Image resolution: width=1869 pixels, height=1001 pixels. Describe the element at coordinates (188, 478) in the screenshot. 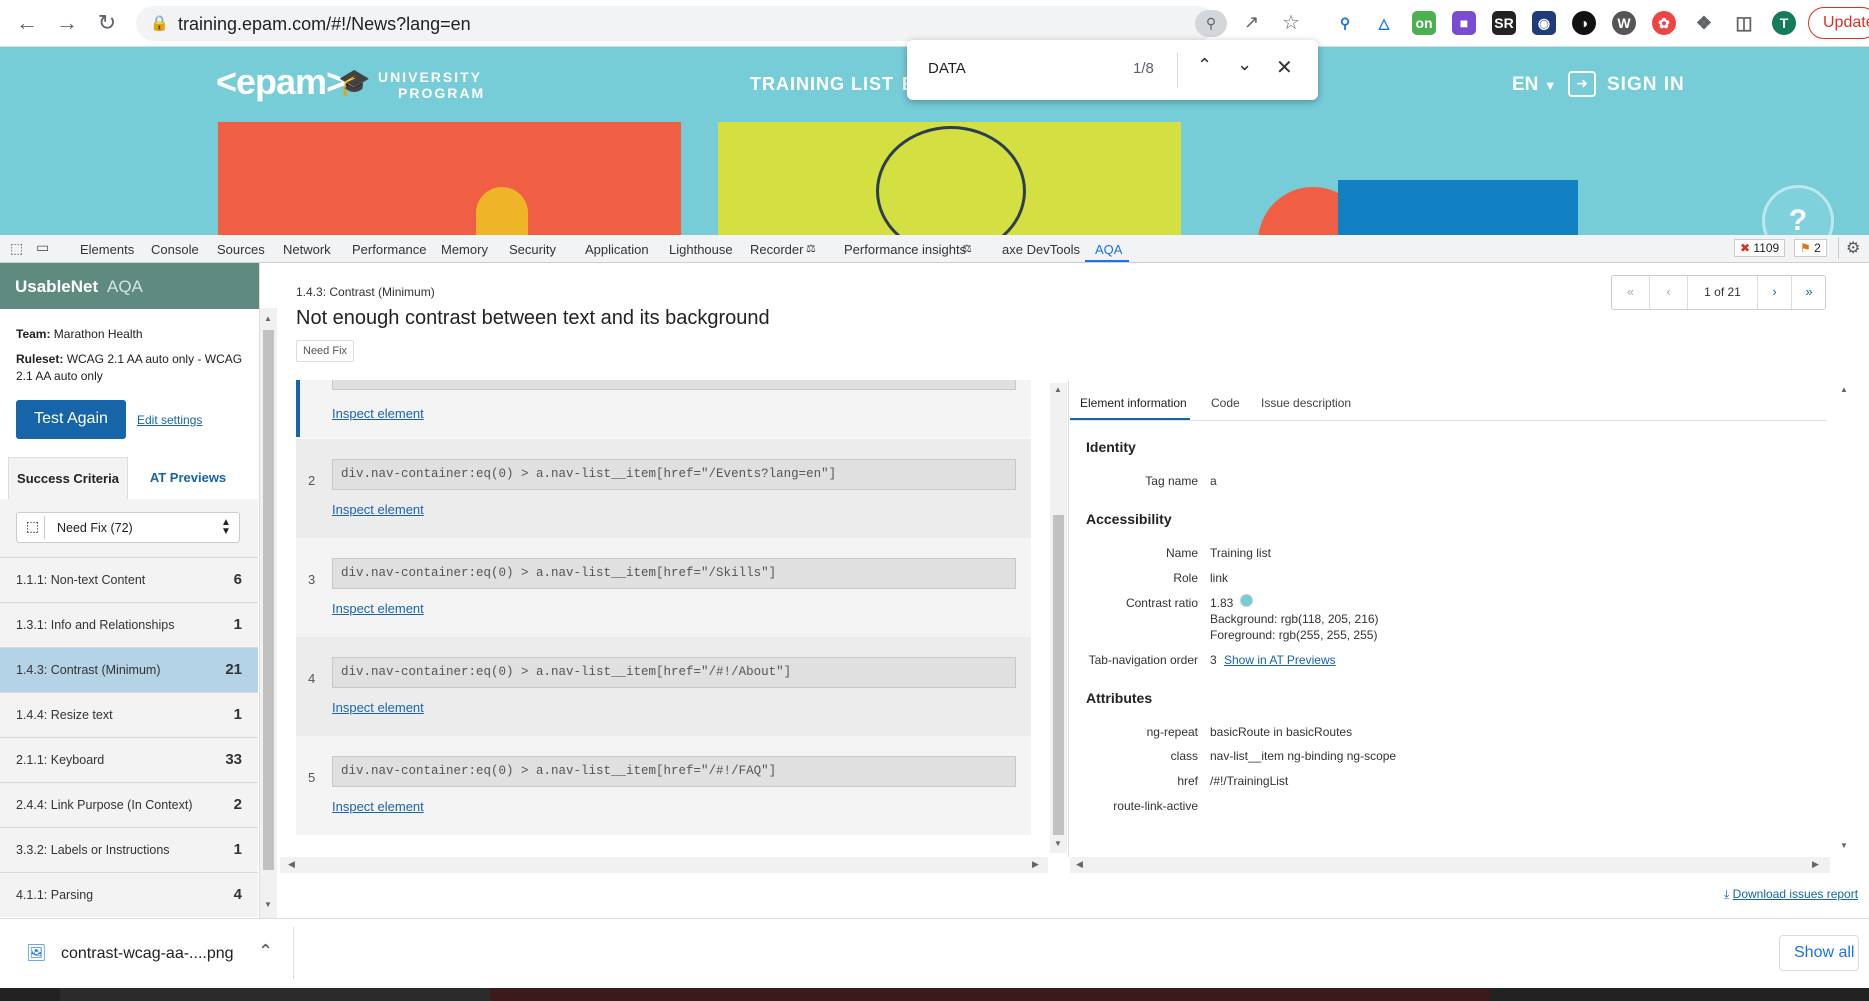

I see `tab-at-previews: AT Previews` at that location.